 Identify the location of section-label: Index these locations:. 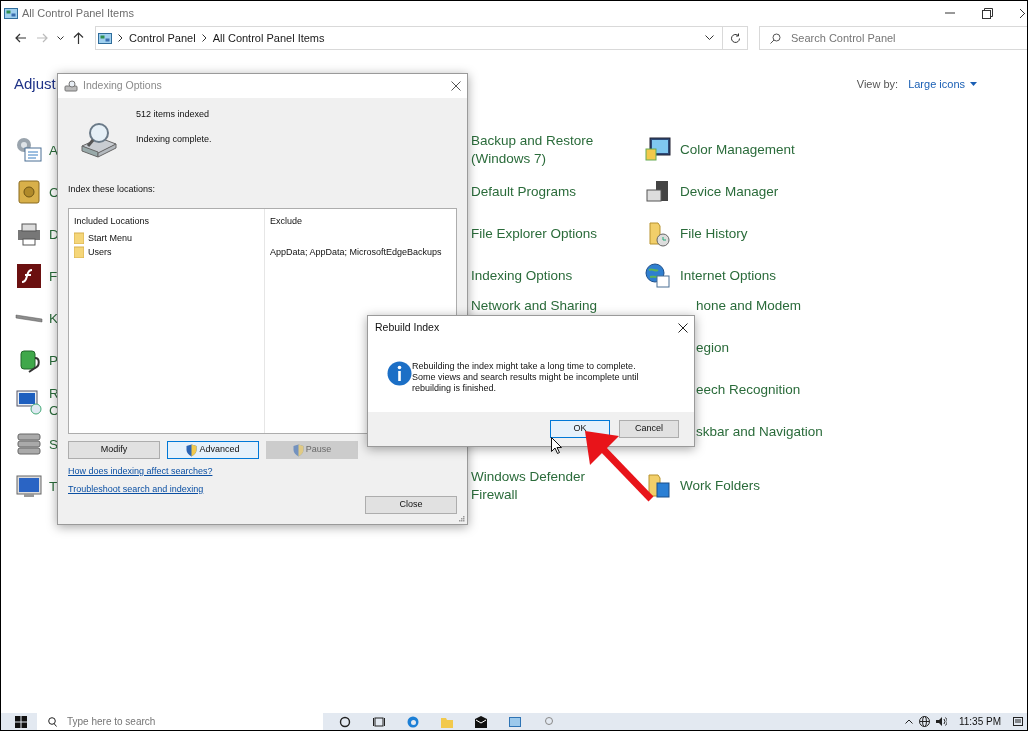
(112, 189).